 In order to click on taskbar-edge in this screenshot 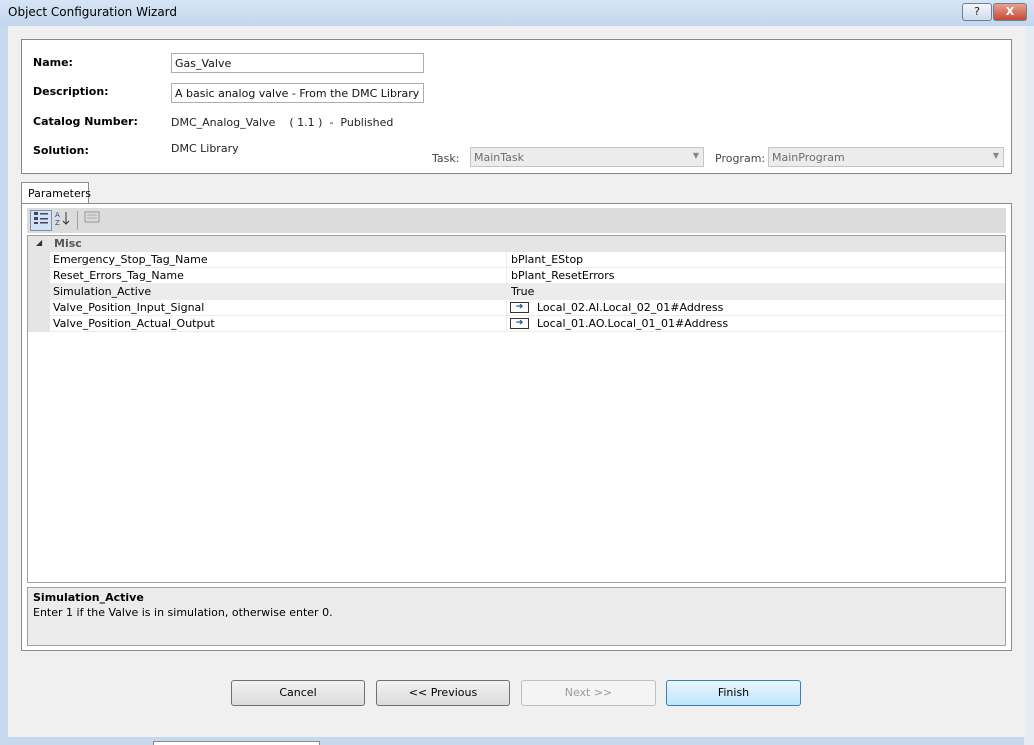, I will do `click(236, 743)`.